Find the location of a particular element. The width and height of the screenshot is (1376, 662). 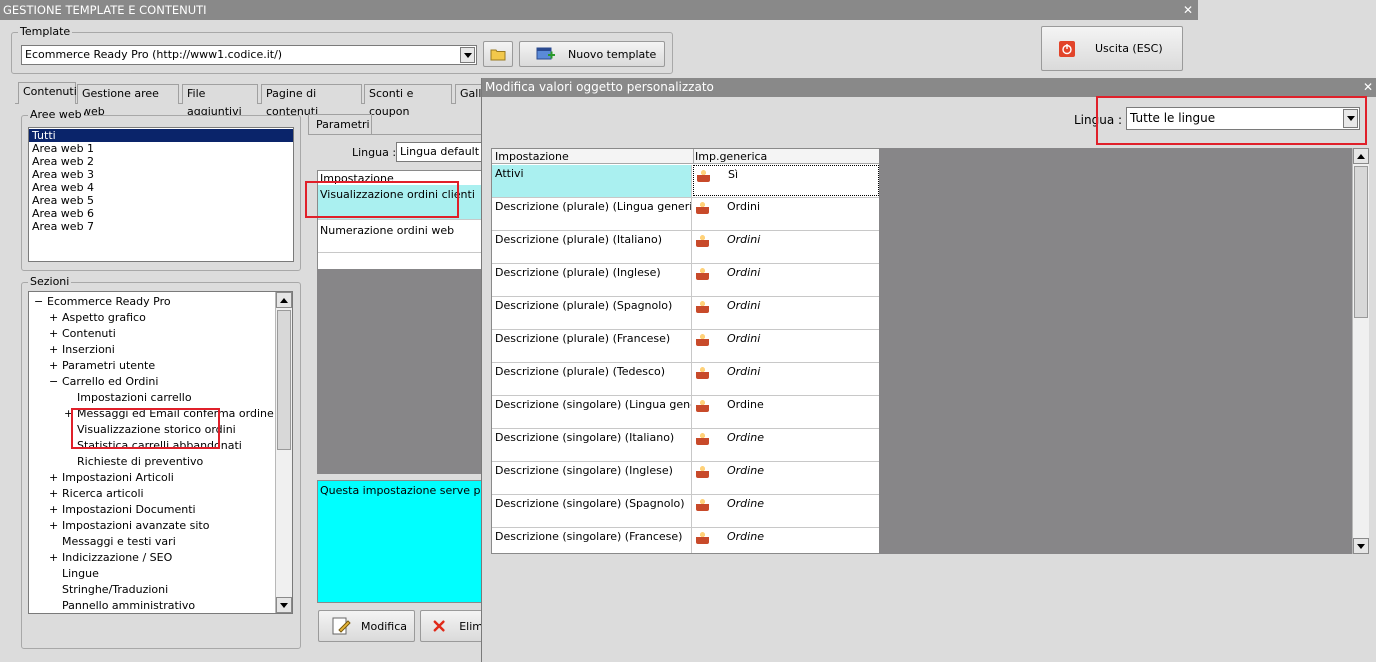

tree-item: Messaggi e testi vari is located at coordinates (119, 542).